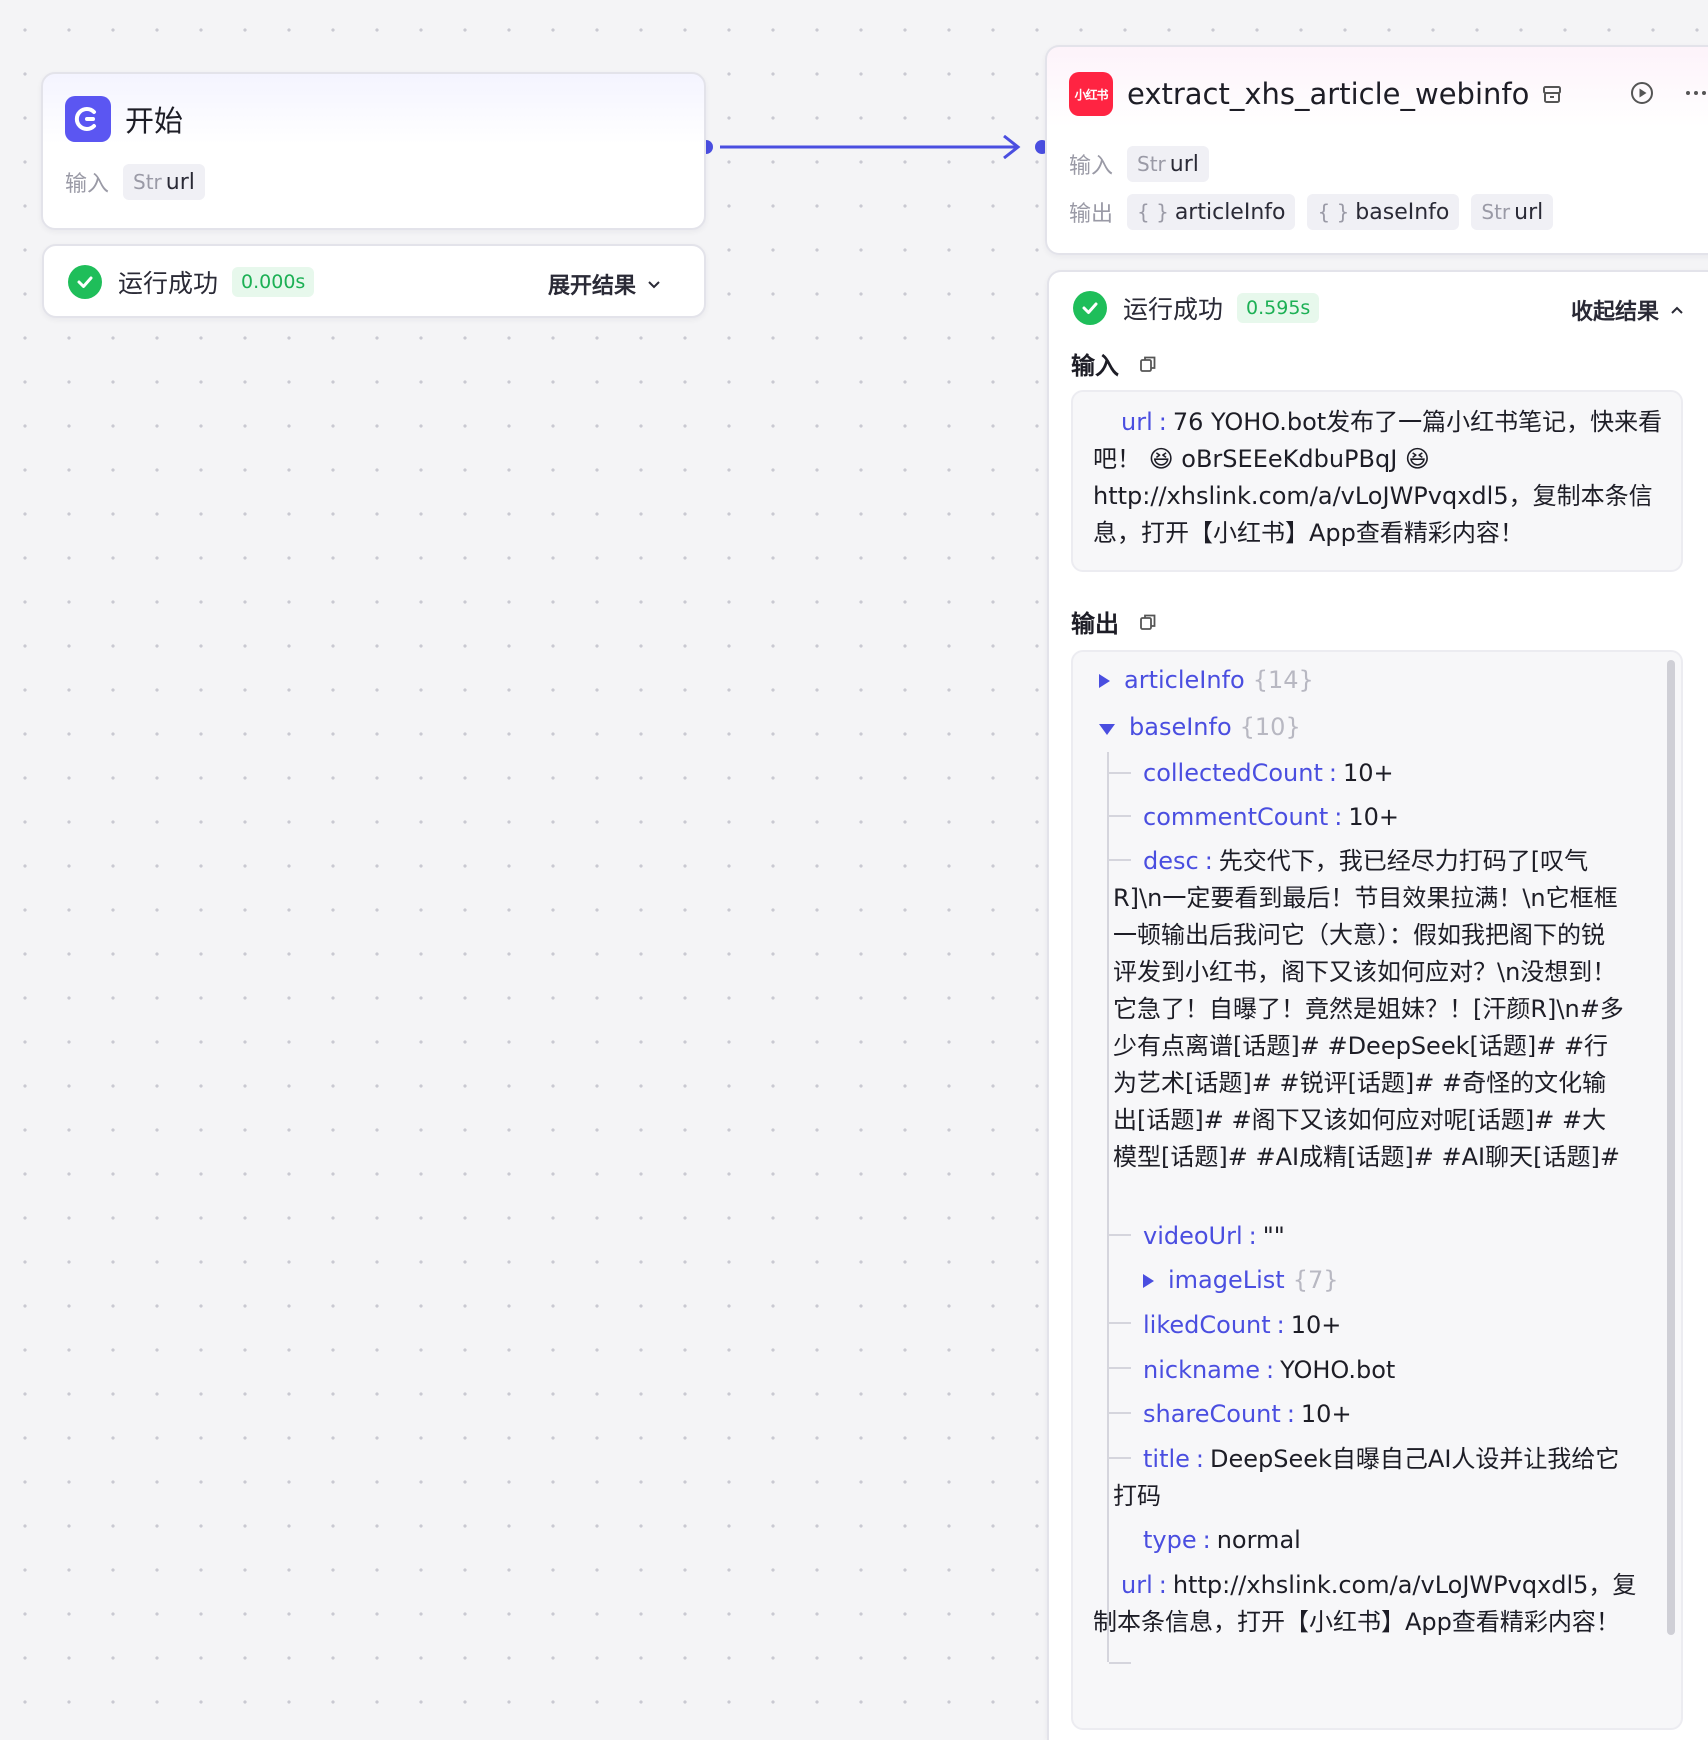 Image resolution: width=1708 pixels, height=1740 pixels. Describe the element at coordinates (605, 284) in the screenshot. I see `expand-result-button: 展开结果` at that location.